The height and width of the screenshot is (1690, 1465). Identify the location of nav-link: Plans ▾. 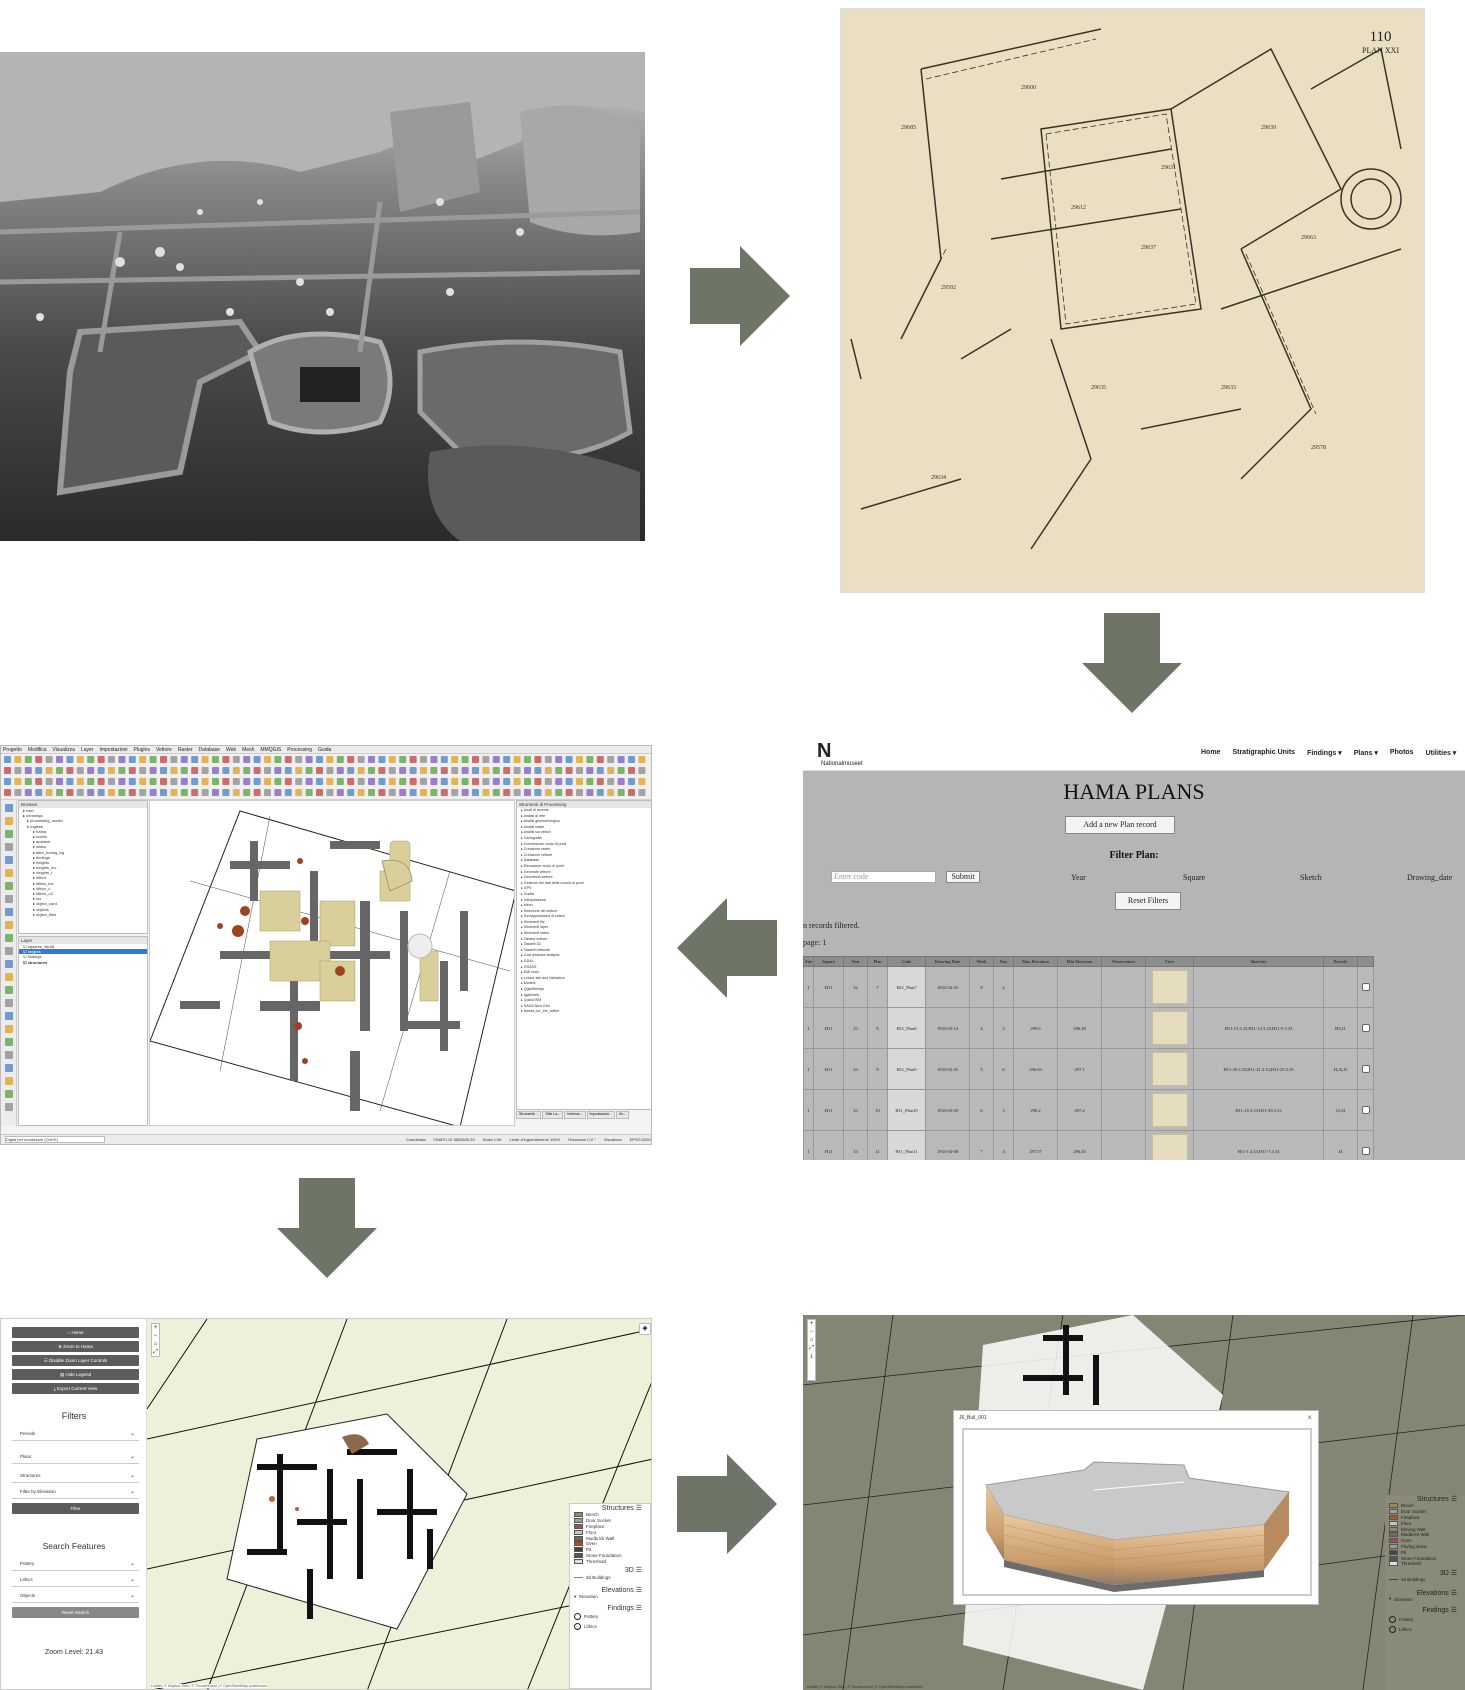
(1366, 753).